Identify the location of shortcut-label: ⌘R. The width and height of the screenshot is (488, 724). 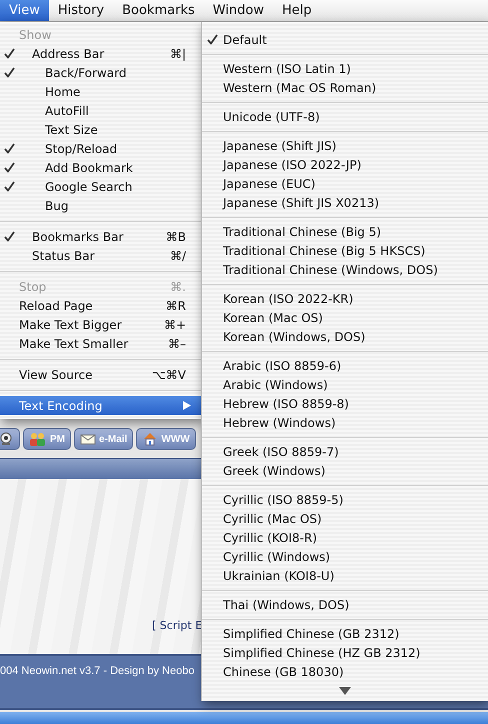
(176, 305).